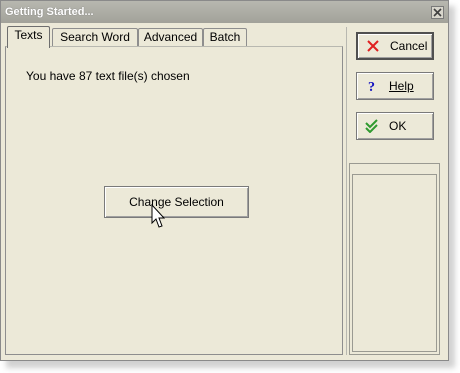 The width and height of the screenshot is (460, 373). What do you see at coordinates (394, 263) in the screenshot?
I see `side-preview-inner` at bounding box center [394, 263].